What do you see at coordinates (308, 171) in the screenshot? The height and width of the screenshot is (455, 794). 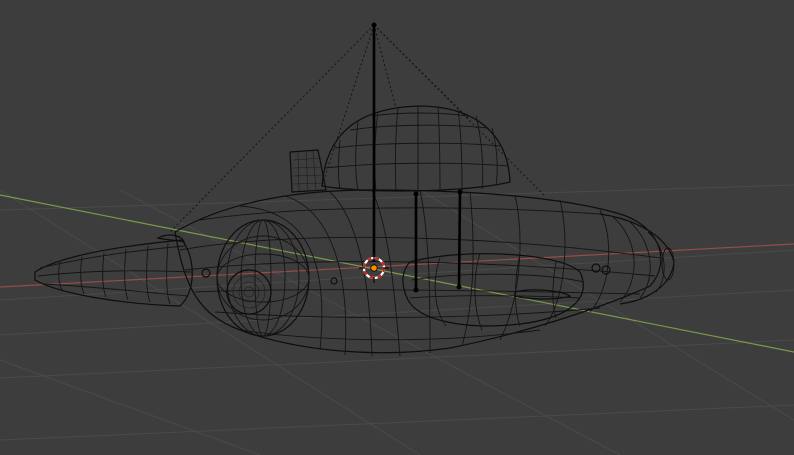 I see `tail-fin` at bounding box center [308, 171].